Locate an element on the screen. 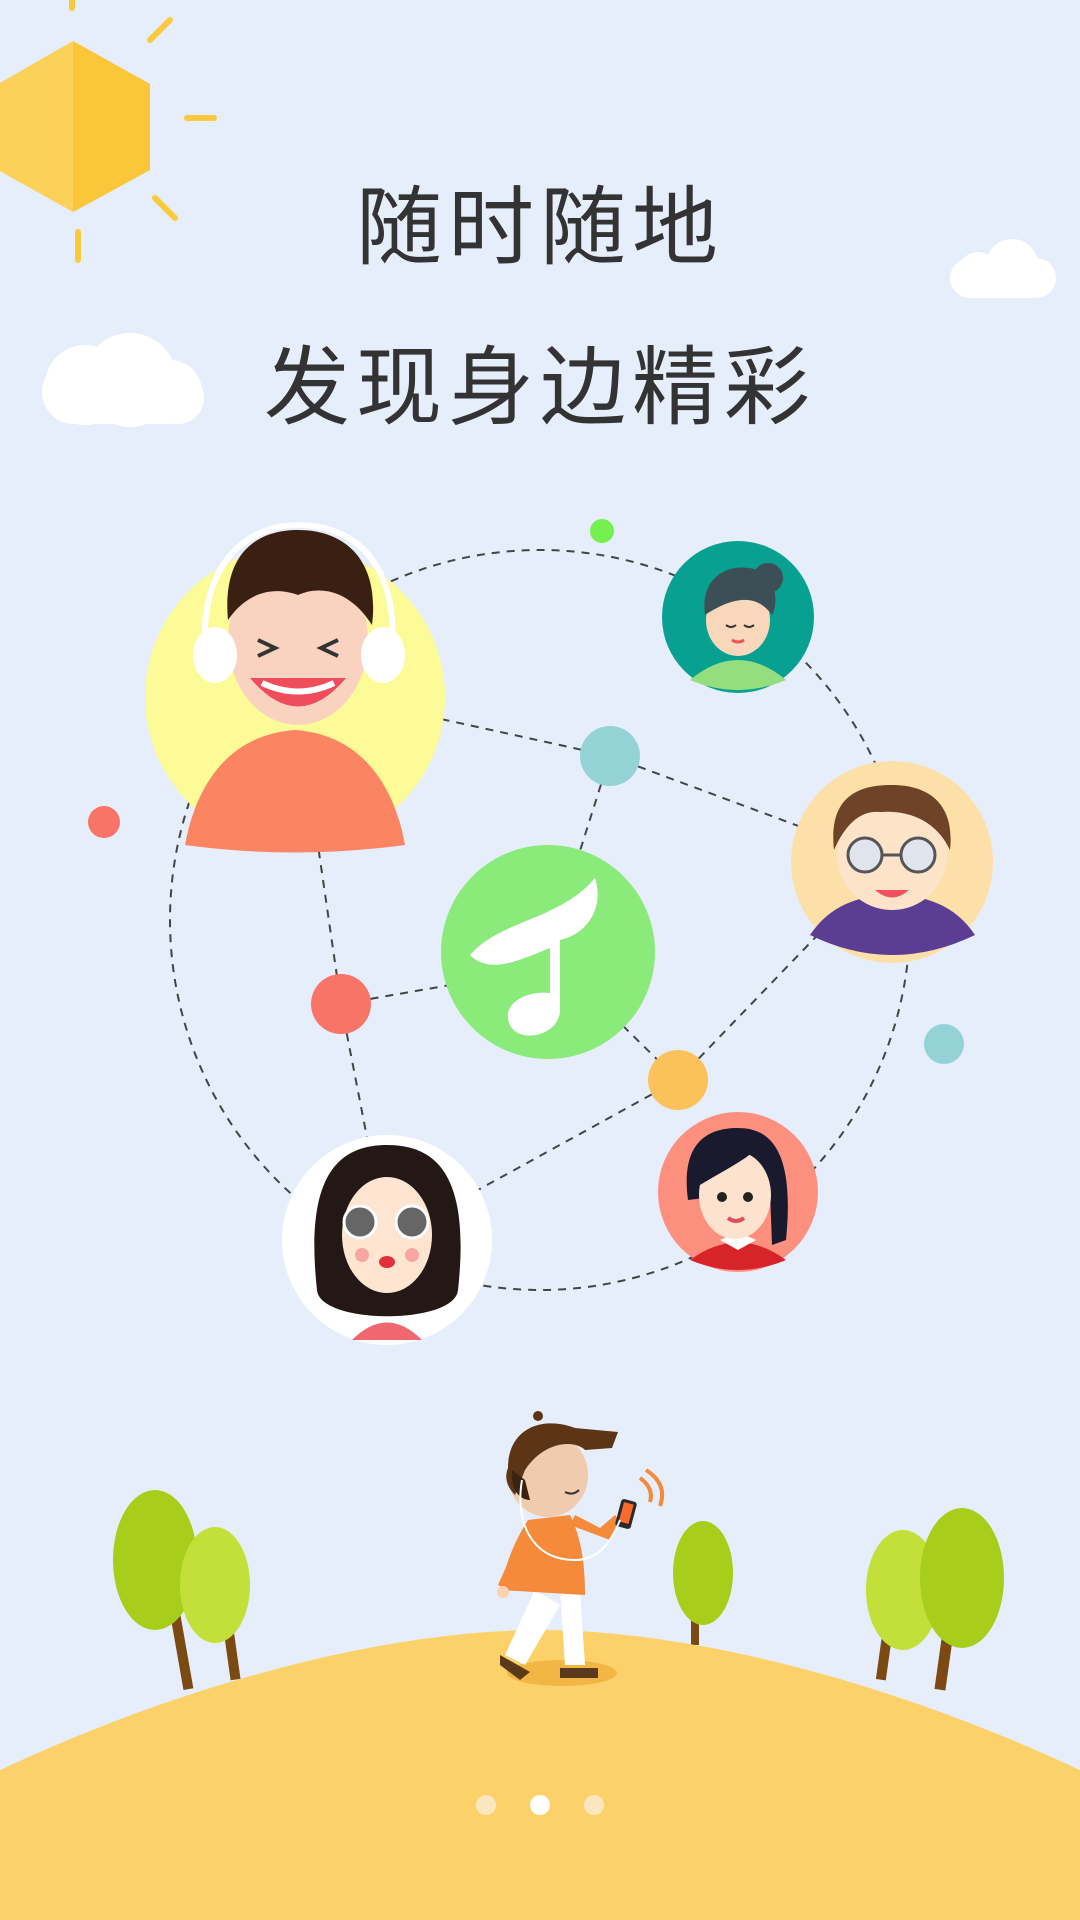 Image resolution: width=1080 pixels, height=1920 pixels. avatar-boy-headphones is located at coordinates (295, 687).